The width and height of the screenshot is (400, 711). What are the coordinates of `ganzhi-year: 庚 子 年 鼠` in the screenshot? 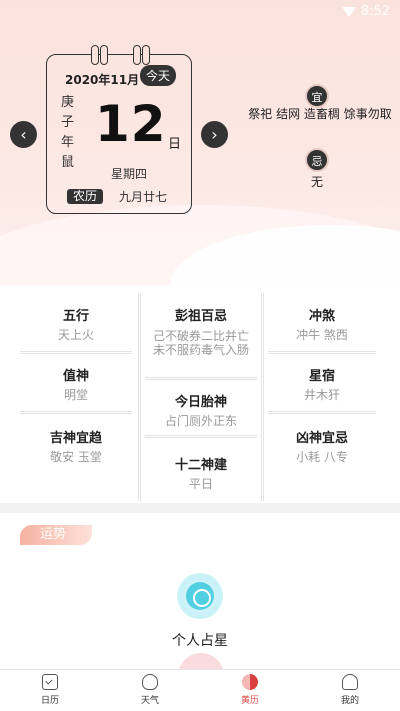 It's located at (68, 133).